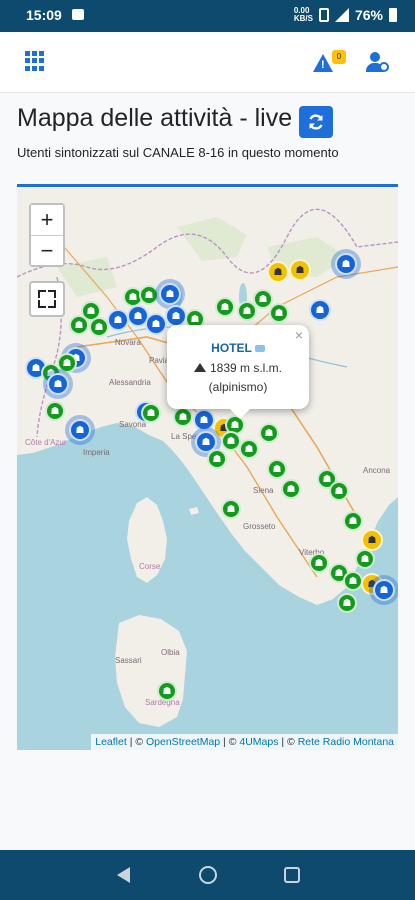  What do you see at coordinates (111, 742) in the screenshot?
I see `leaflet-link: Leaflet` at bounding box center [111, 742].